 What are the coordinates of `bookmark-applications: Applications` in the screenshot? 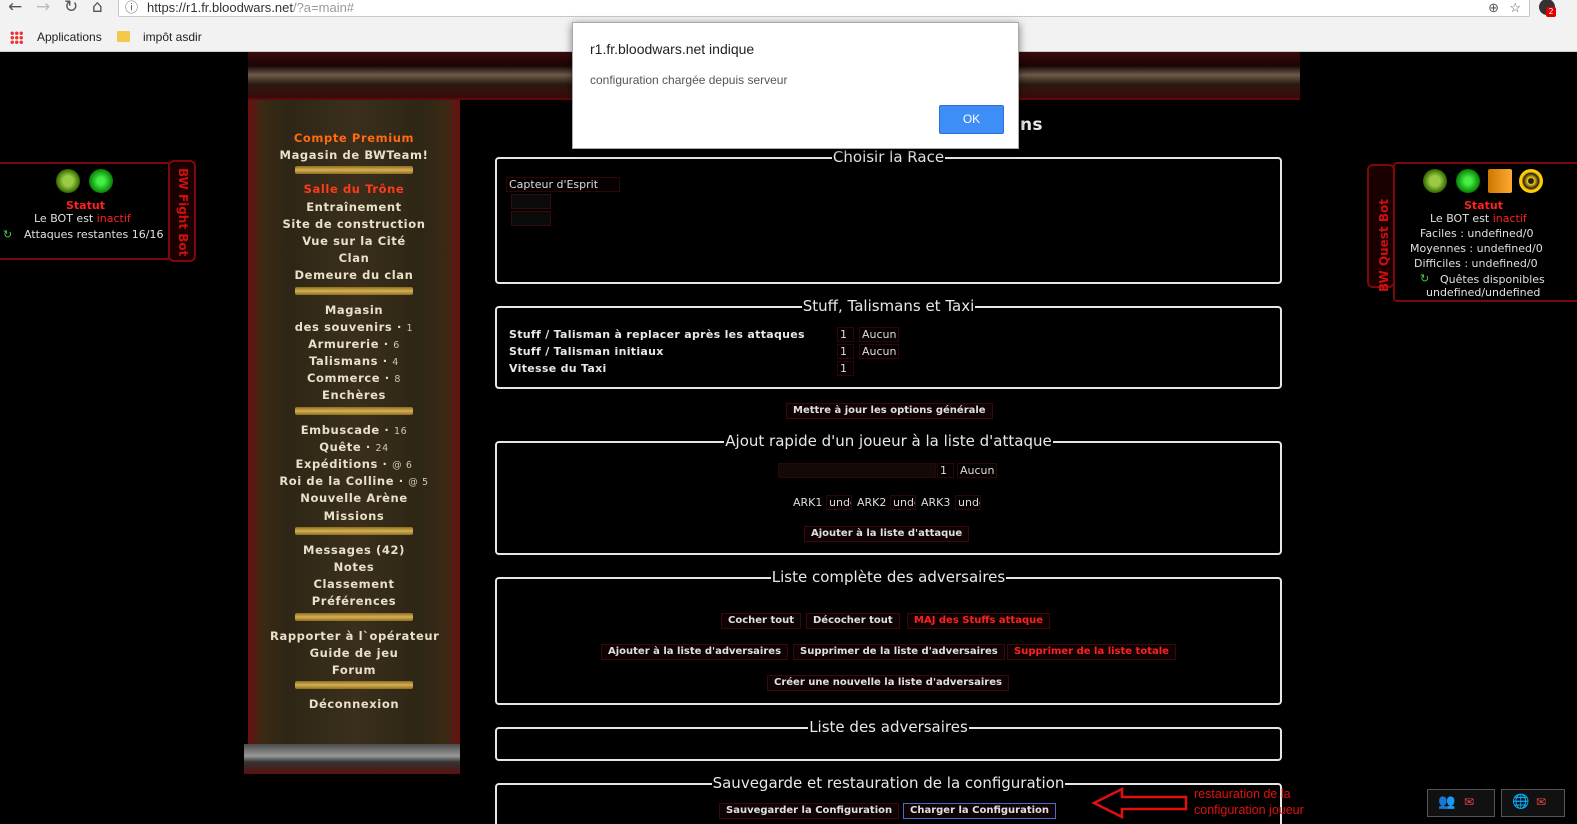 It's located at (69, 37).